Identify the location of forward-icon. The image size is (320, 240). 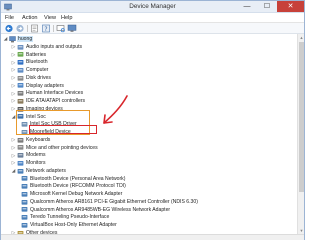
(20, 28).